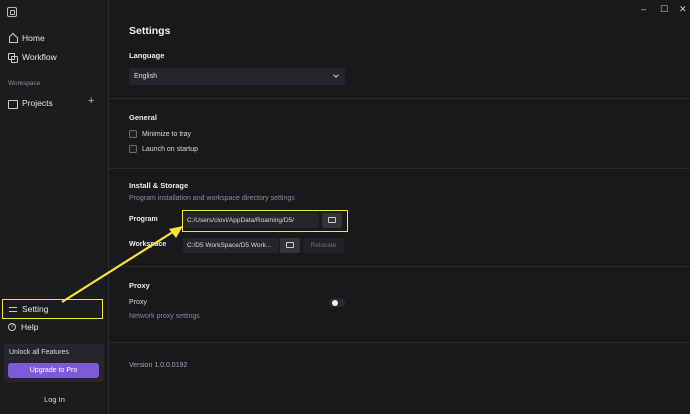 The width and height of the screenshot is (690, 414). I want to click on chevron-down-icon, so click(336, 75).